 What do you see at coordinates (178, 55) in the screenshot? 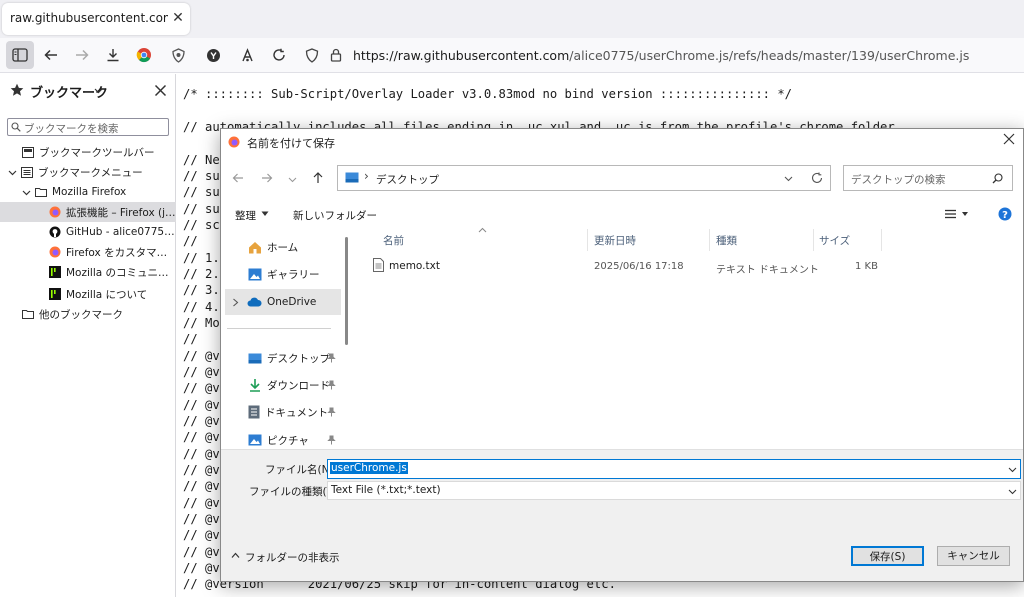
I see `extension-shield-icon` at bounding box center [178, 55].